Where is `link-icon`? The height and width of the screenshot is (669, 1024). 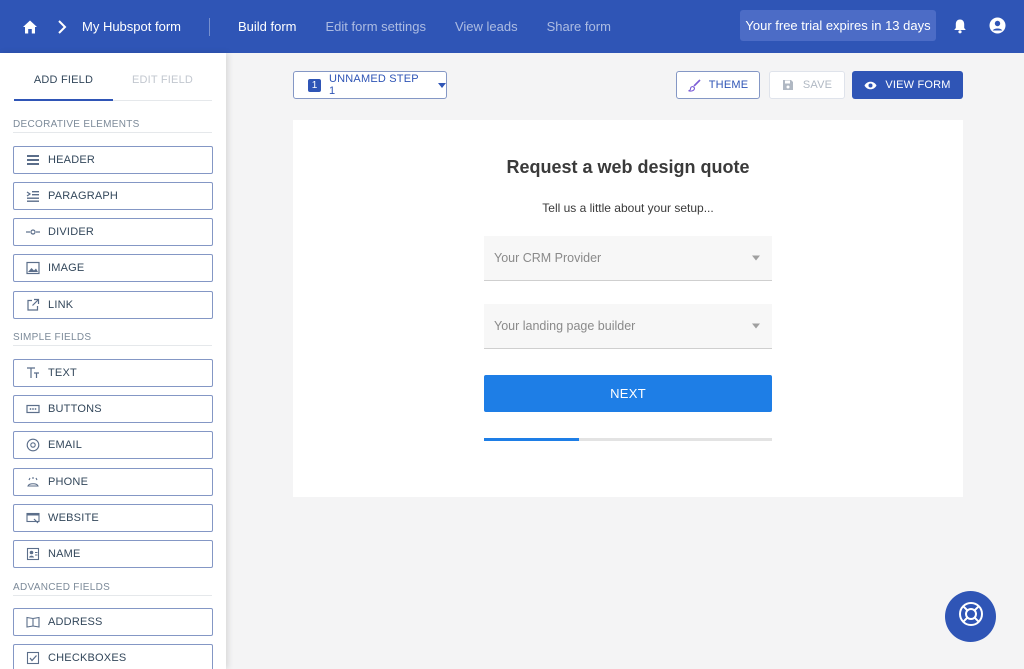
link-icon is located at coordinates (33, 305).